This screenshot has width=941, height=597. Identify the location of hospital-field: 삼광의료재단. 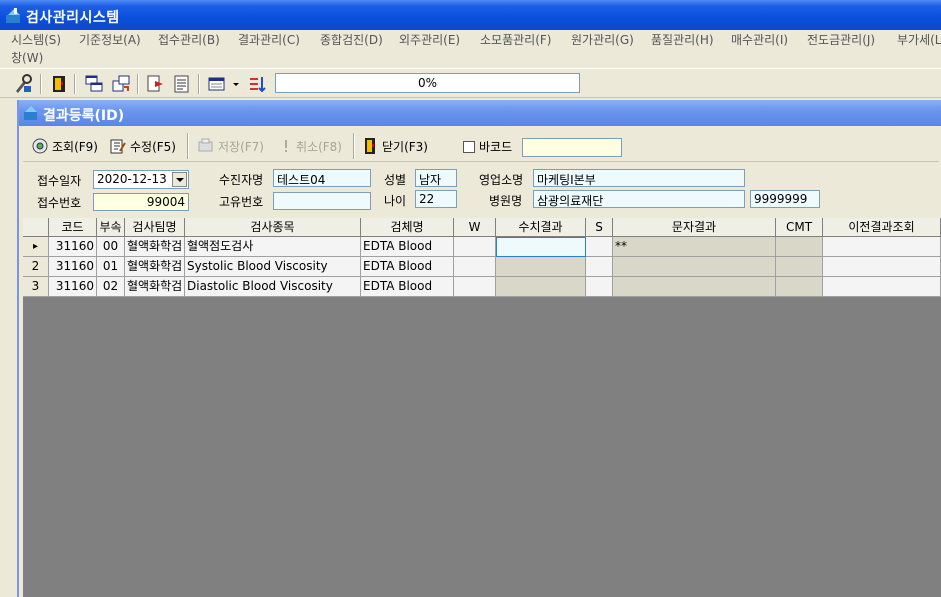
(639, 199).